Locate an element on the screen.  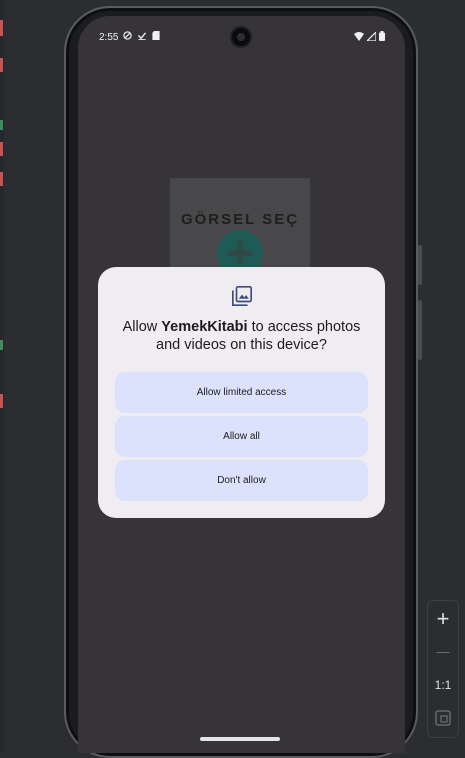
emulator-zoom-toolbar: + — 1:1 is located at coordinates (443, 669).